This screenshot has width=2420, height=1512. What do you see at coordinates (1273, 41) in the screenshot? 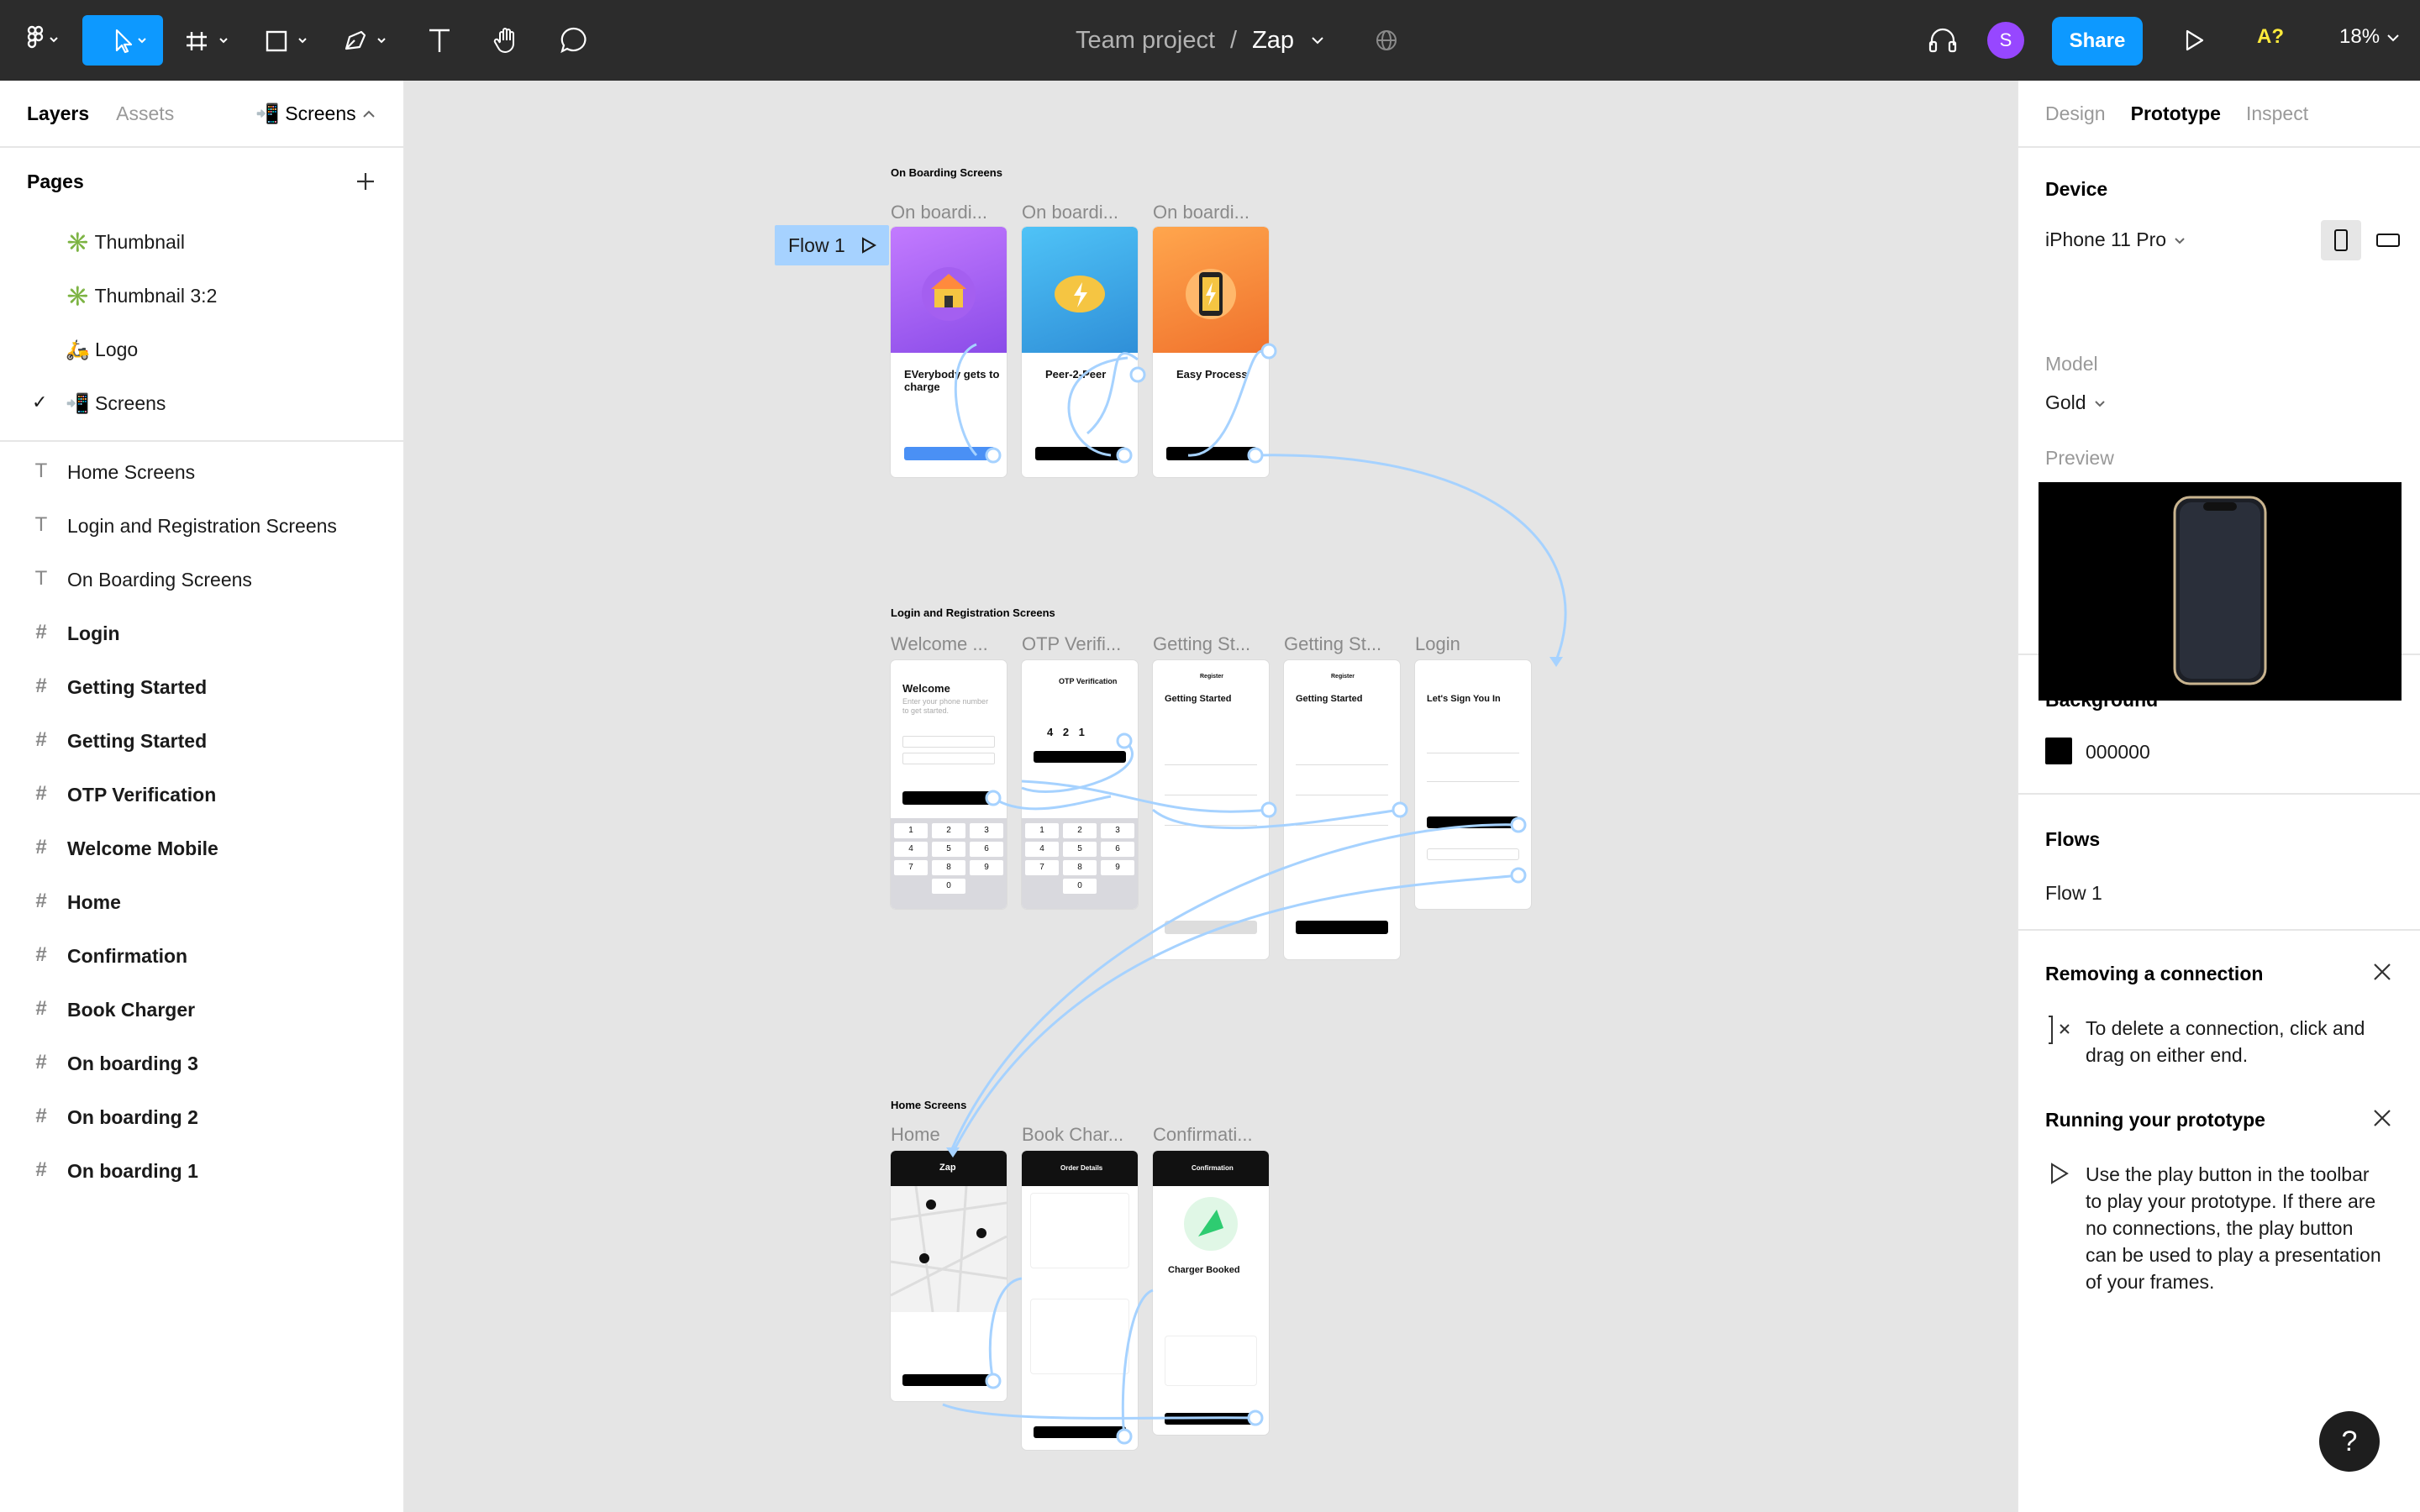
I see `file-name: Zap` at bounding box center [1273, 41].